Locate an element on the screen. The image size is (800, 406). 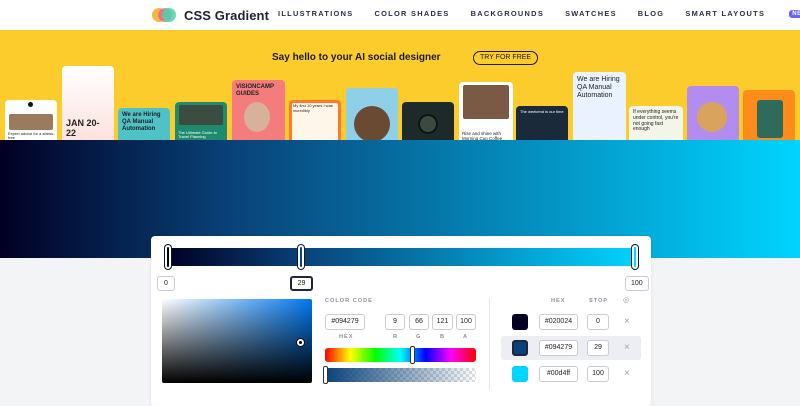
banner-card: VISIONCAMP GUIDES is located at coordinates (258, 110).